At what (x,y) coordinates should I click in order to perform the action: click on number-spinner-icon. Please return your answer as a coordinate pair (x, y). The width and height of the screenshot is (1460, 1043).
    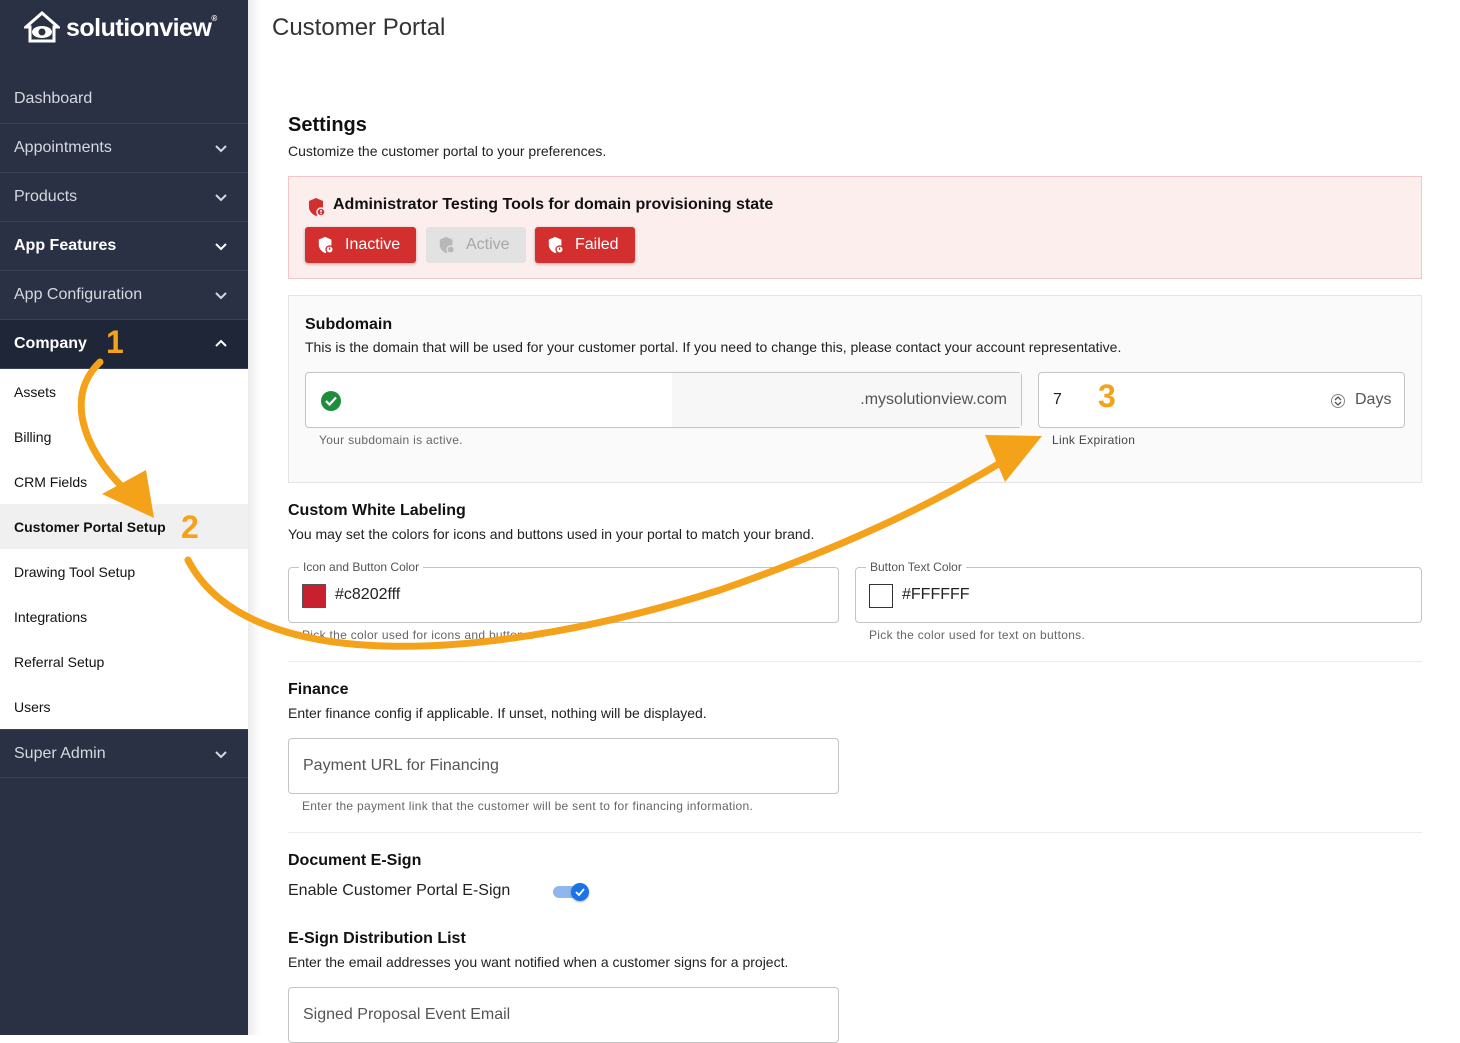
    Looking at the image, I should click on (1338, 401).